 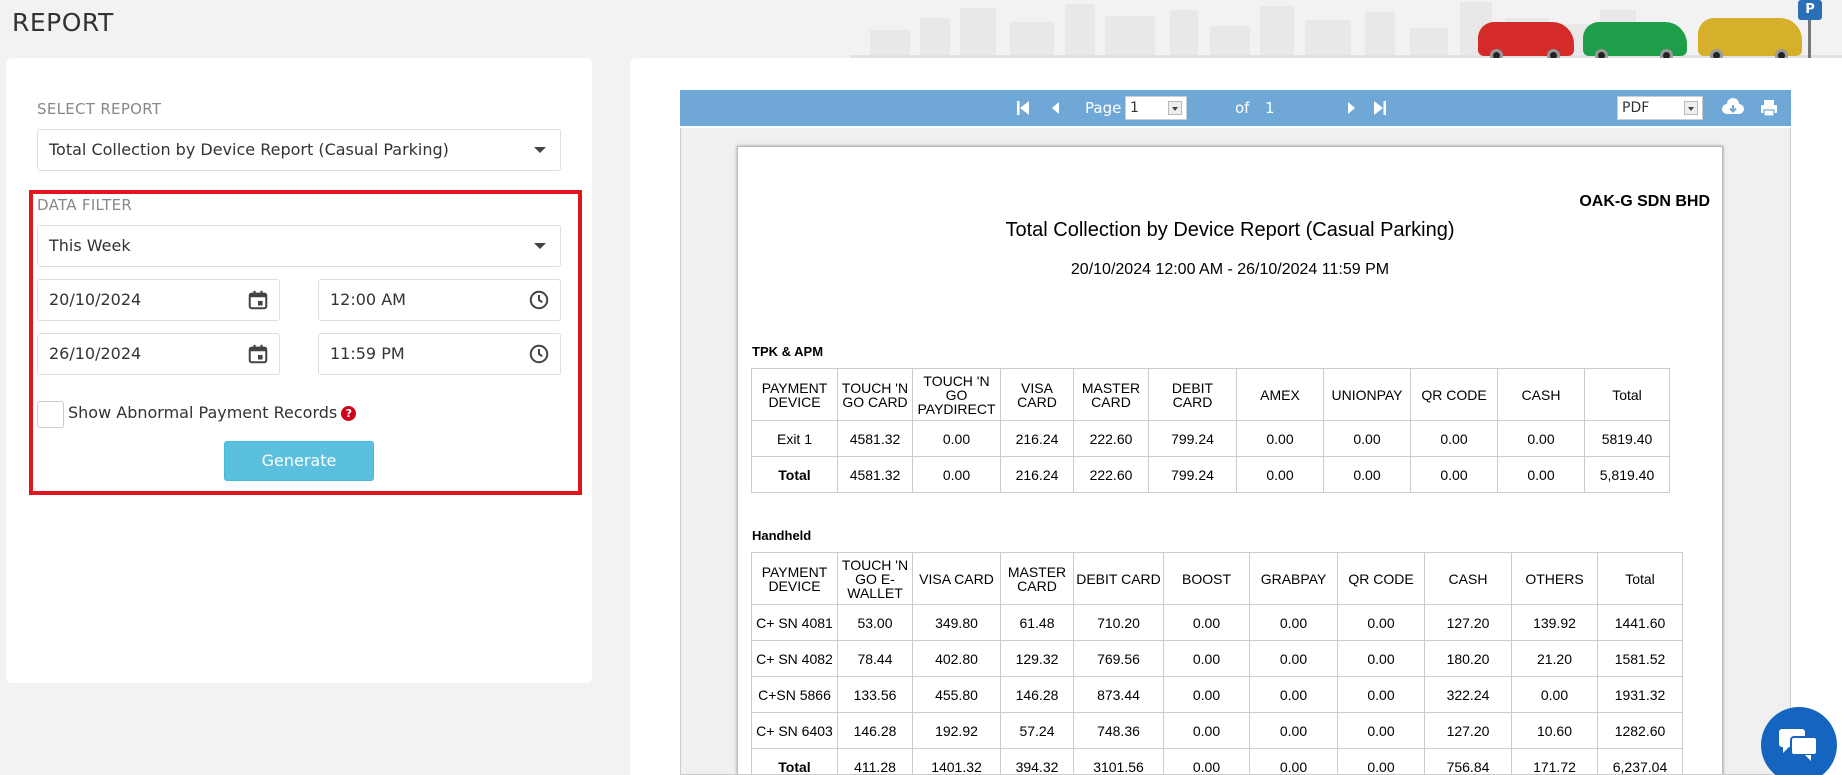 What do you see at coordinates (1468, 622) in the screenshot?
I see `table-cell: 127.20` at bounding box center [1468, 622].